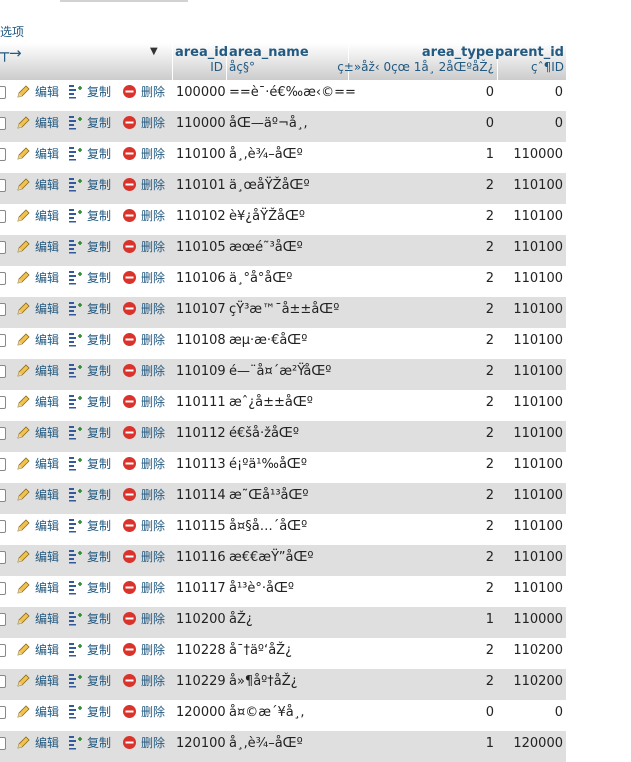 The width and height of the screenshot is (631, 762). What do you see at coordinates (283, 188) in the screenshot?
I see `table-row: 编辑 复制 删除 110101 ä¸œåŸŽåŒº 2 110100` at bounding box center [283, 188].